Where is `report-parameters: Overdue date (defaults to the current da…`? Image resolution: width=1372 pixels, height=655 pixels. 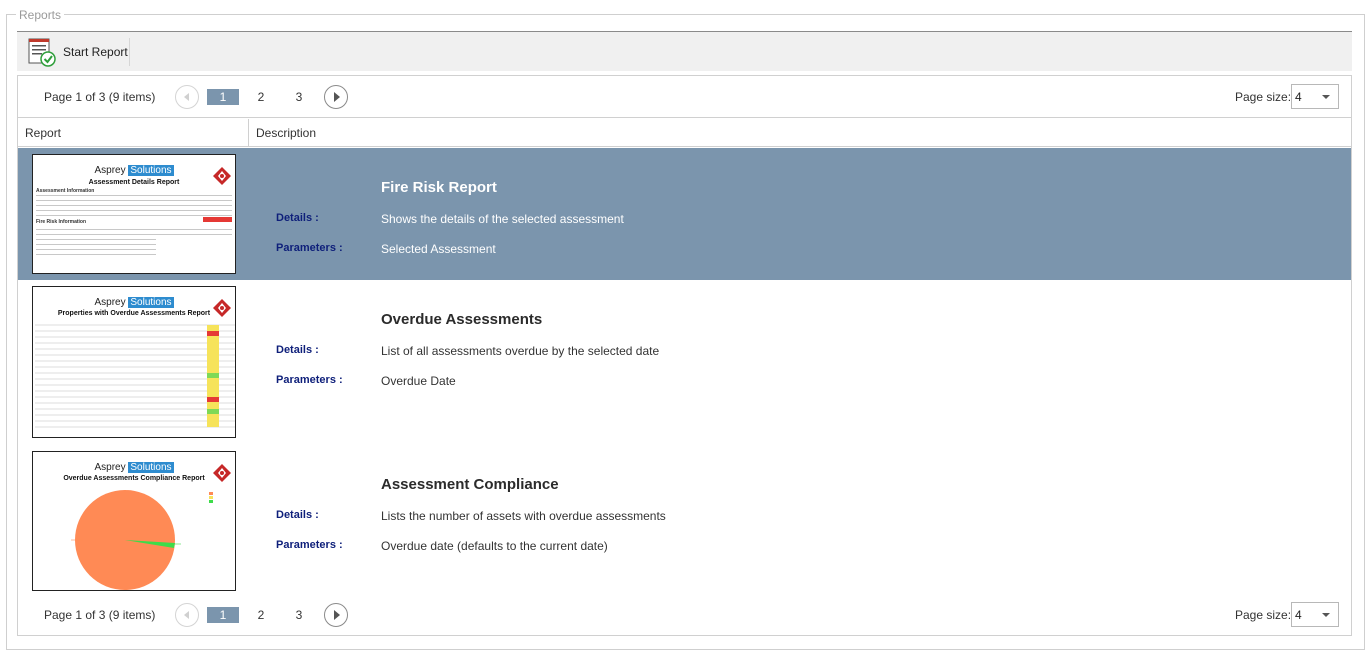 report-parameters: Overdue date (defaults to the current da… is located at coordinates (494, 546).